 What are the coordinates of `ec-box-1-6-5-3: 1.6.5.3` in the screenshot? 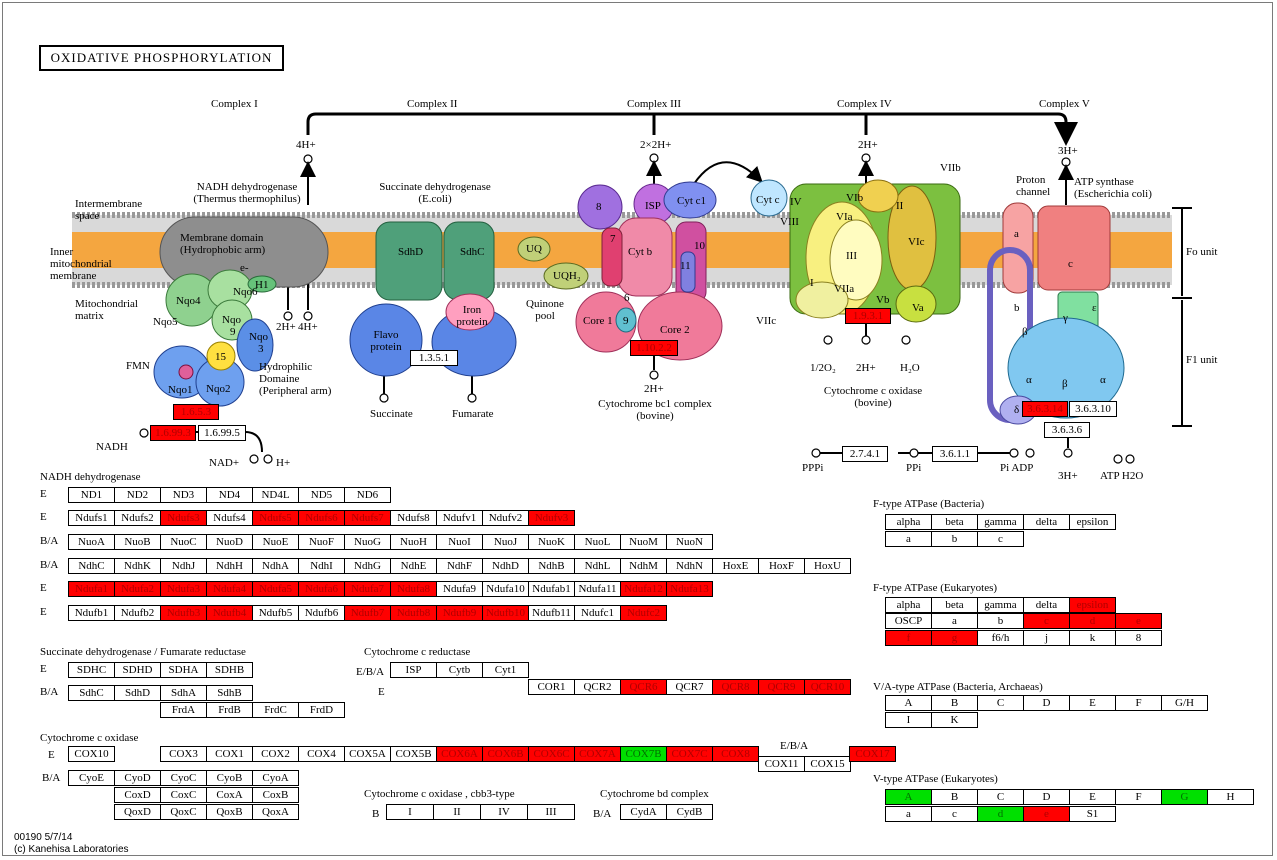 It's located at (196, 412).